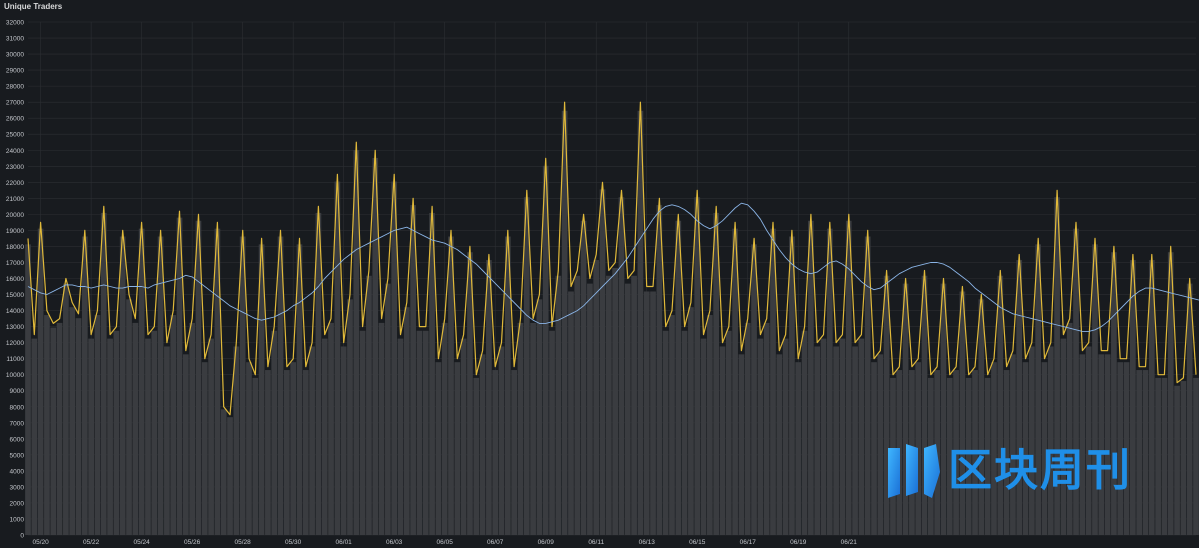  I want to click on y-tick-label: 0, so click(22, 536).